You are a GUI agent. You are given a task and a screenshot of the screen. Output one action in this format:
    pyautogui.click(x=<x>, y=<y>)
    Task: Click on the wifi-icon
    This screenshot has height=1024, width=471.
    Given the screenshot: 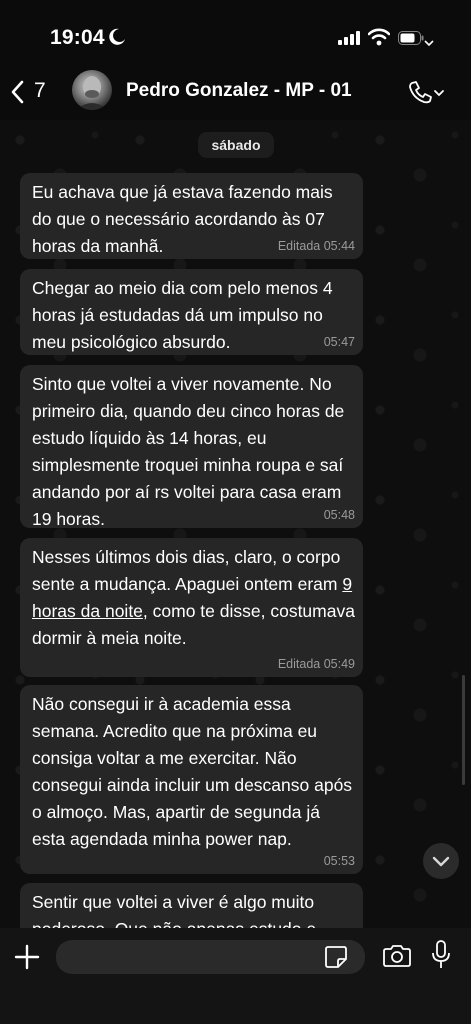 What is the action you would take?
    pyautogui.click(x=379, y=39)
    